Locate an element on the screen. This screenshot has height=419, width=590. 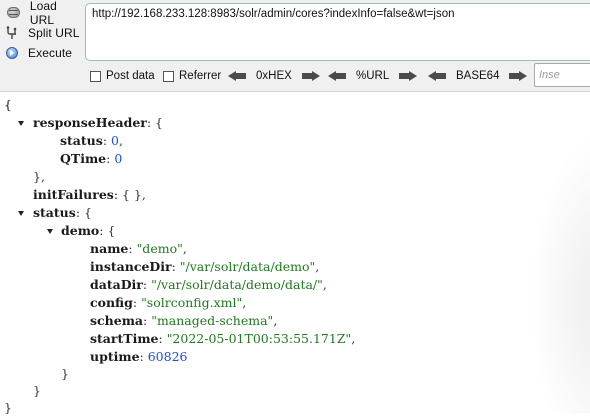
load-url-button: Load URL is located at coordinates (44, 13).